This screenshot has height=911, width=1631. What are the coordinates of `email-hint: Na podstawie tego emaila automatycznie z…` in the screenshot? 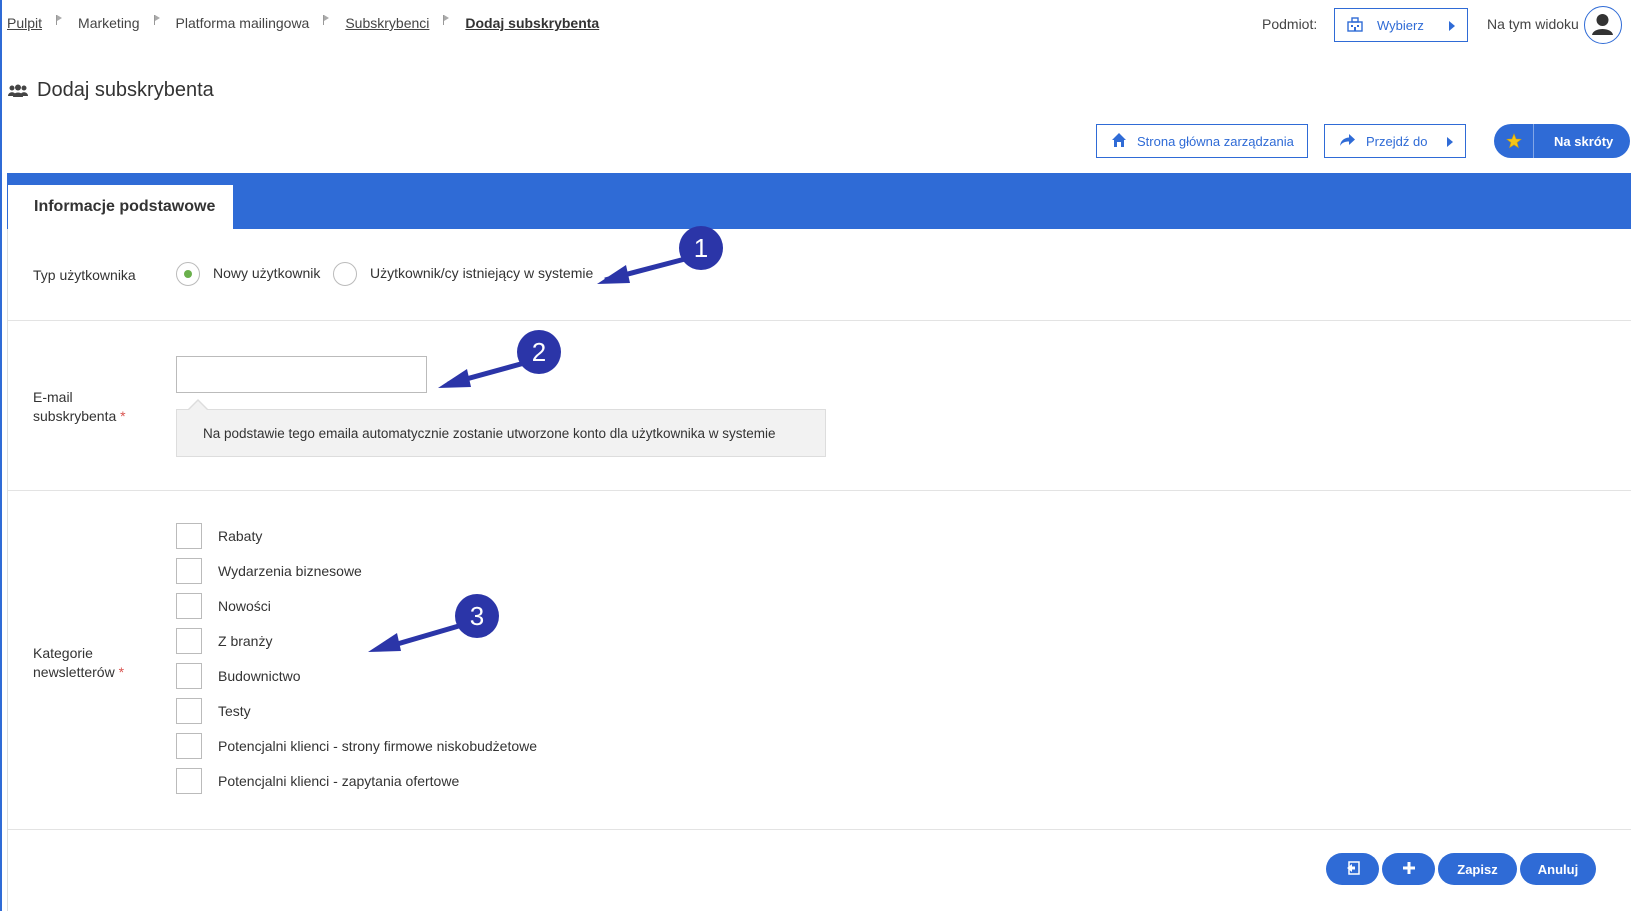 It's located at (501, 433).